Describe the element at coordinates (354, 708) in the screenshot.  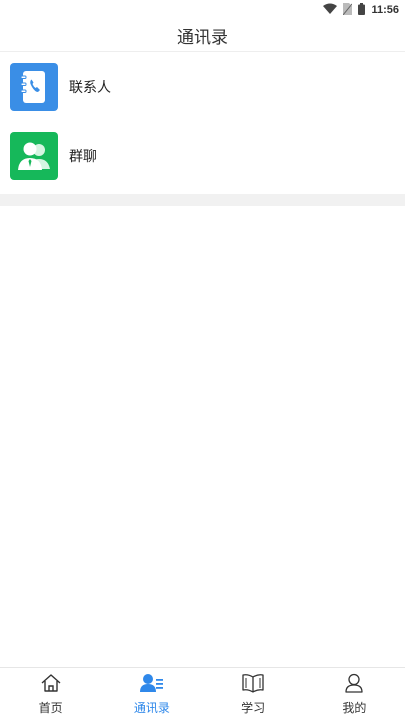
I see `nav-label: 我的` at that location.